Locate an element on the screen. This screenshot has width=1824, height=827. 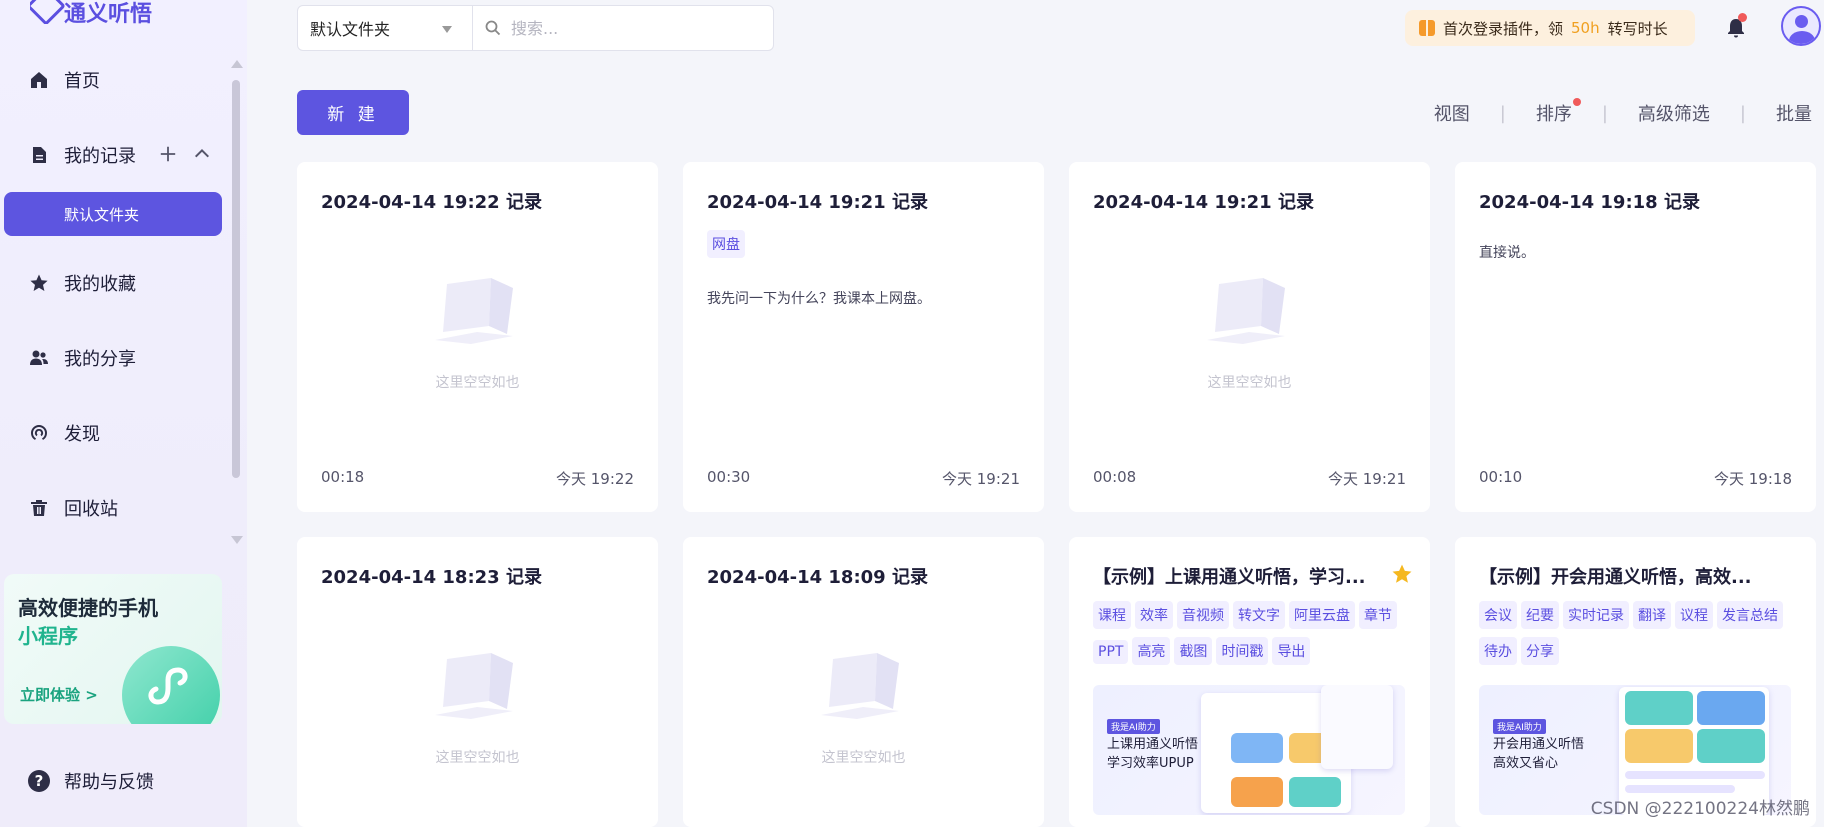
nav-favorites: 我的收藏 is located at coordinates (82, 283).